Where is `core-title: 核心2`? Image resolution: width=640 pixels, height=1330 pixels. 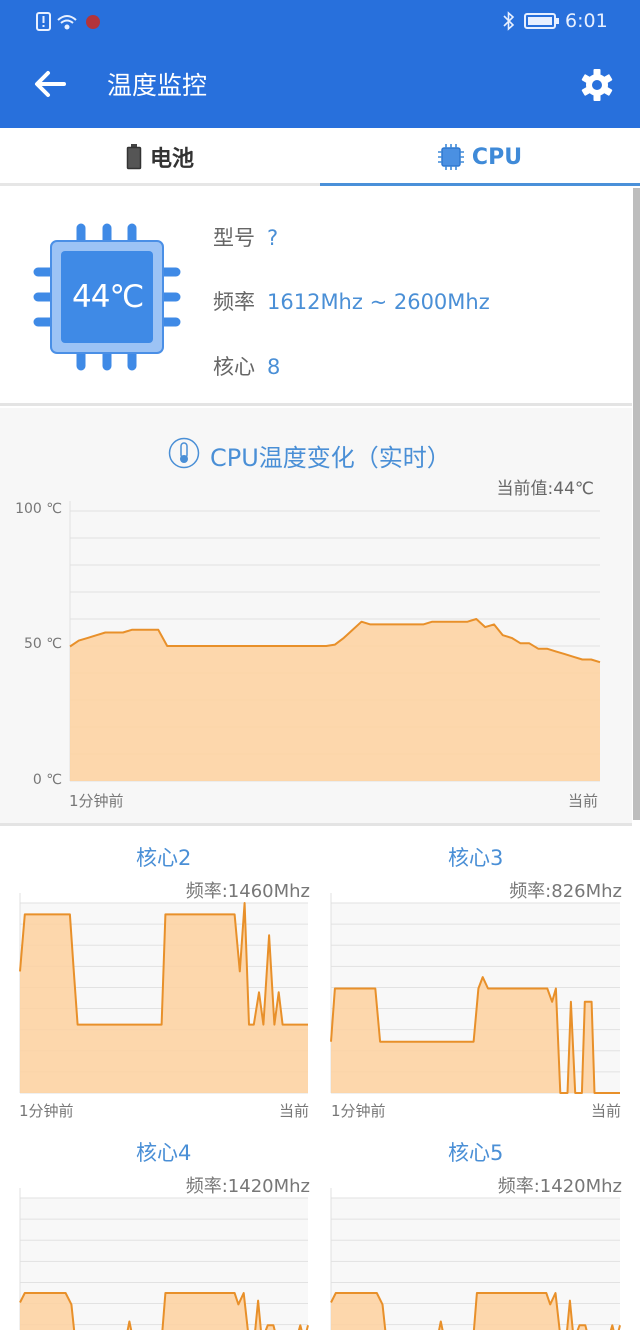
core-title: 核心2 is located at coordinates (164, 858).